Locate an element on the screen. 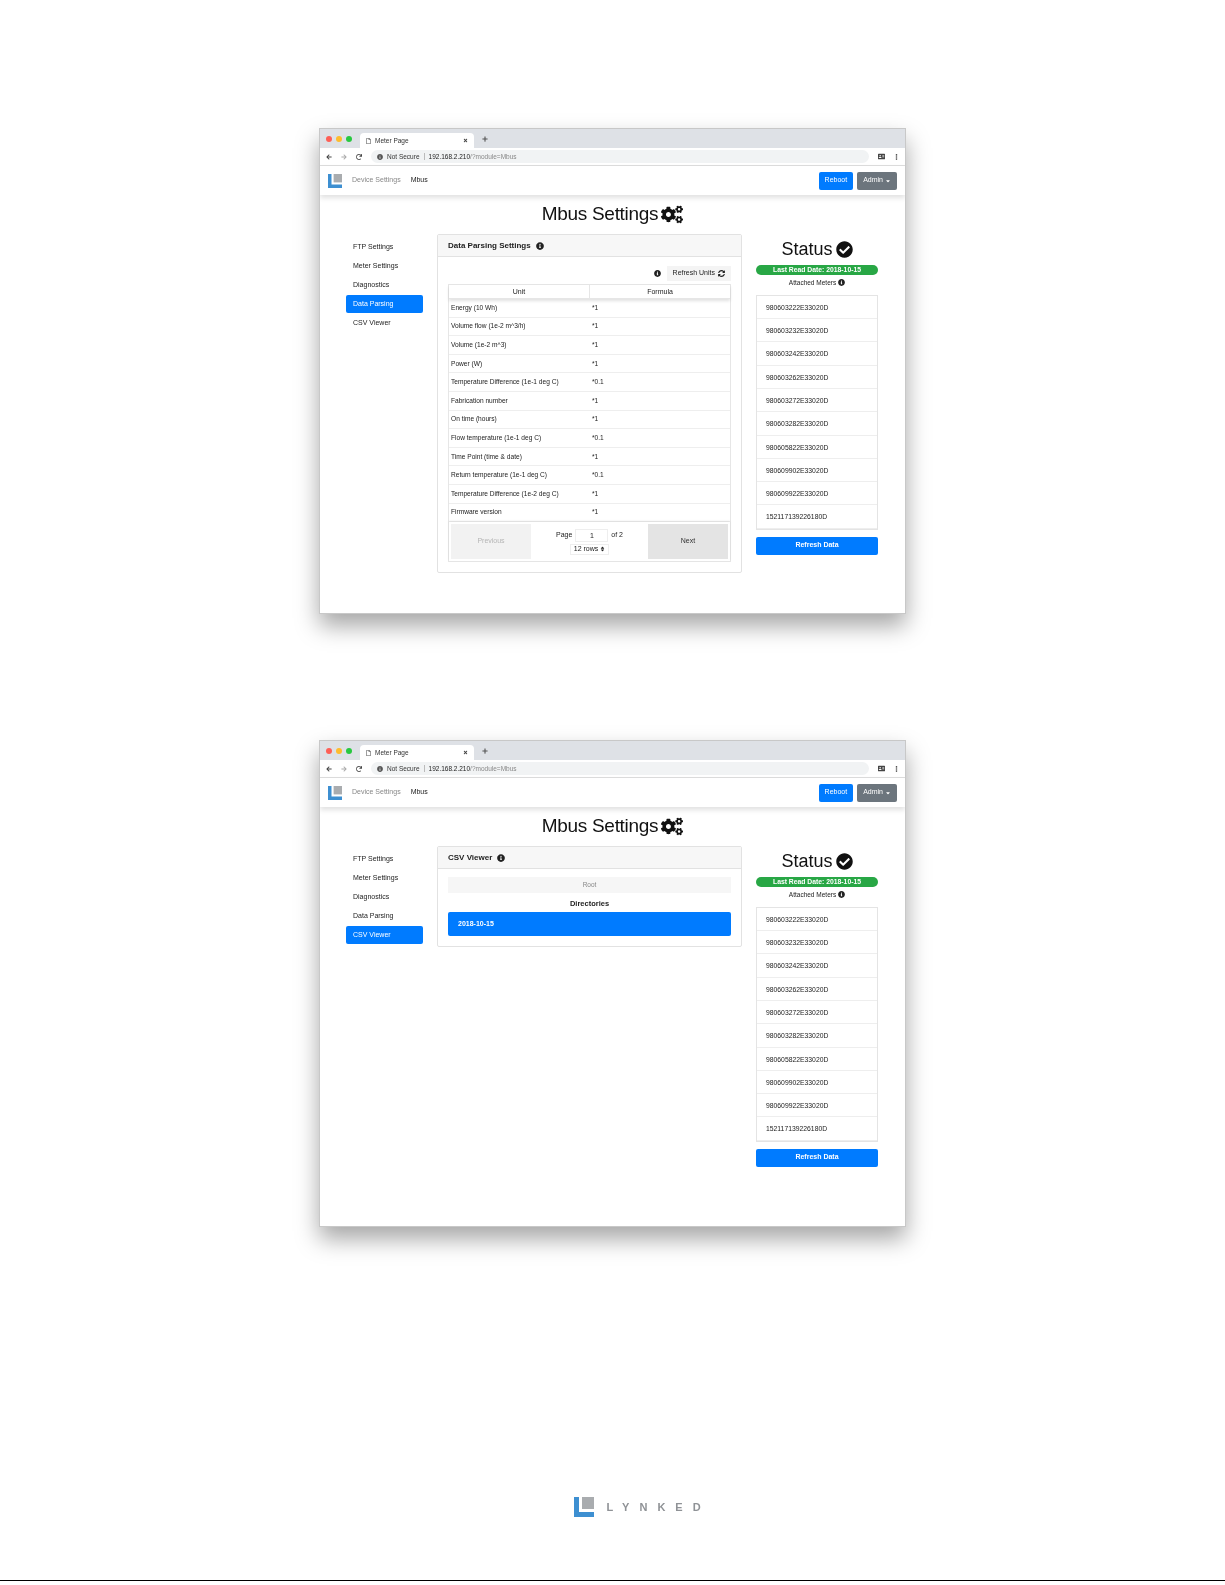 The width and height of the screenshot is (1225, 1585). card-title: Data Parsing Settings is located at coordinates (489, 245).